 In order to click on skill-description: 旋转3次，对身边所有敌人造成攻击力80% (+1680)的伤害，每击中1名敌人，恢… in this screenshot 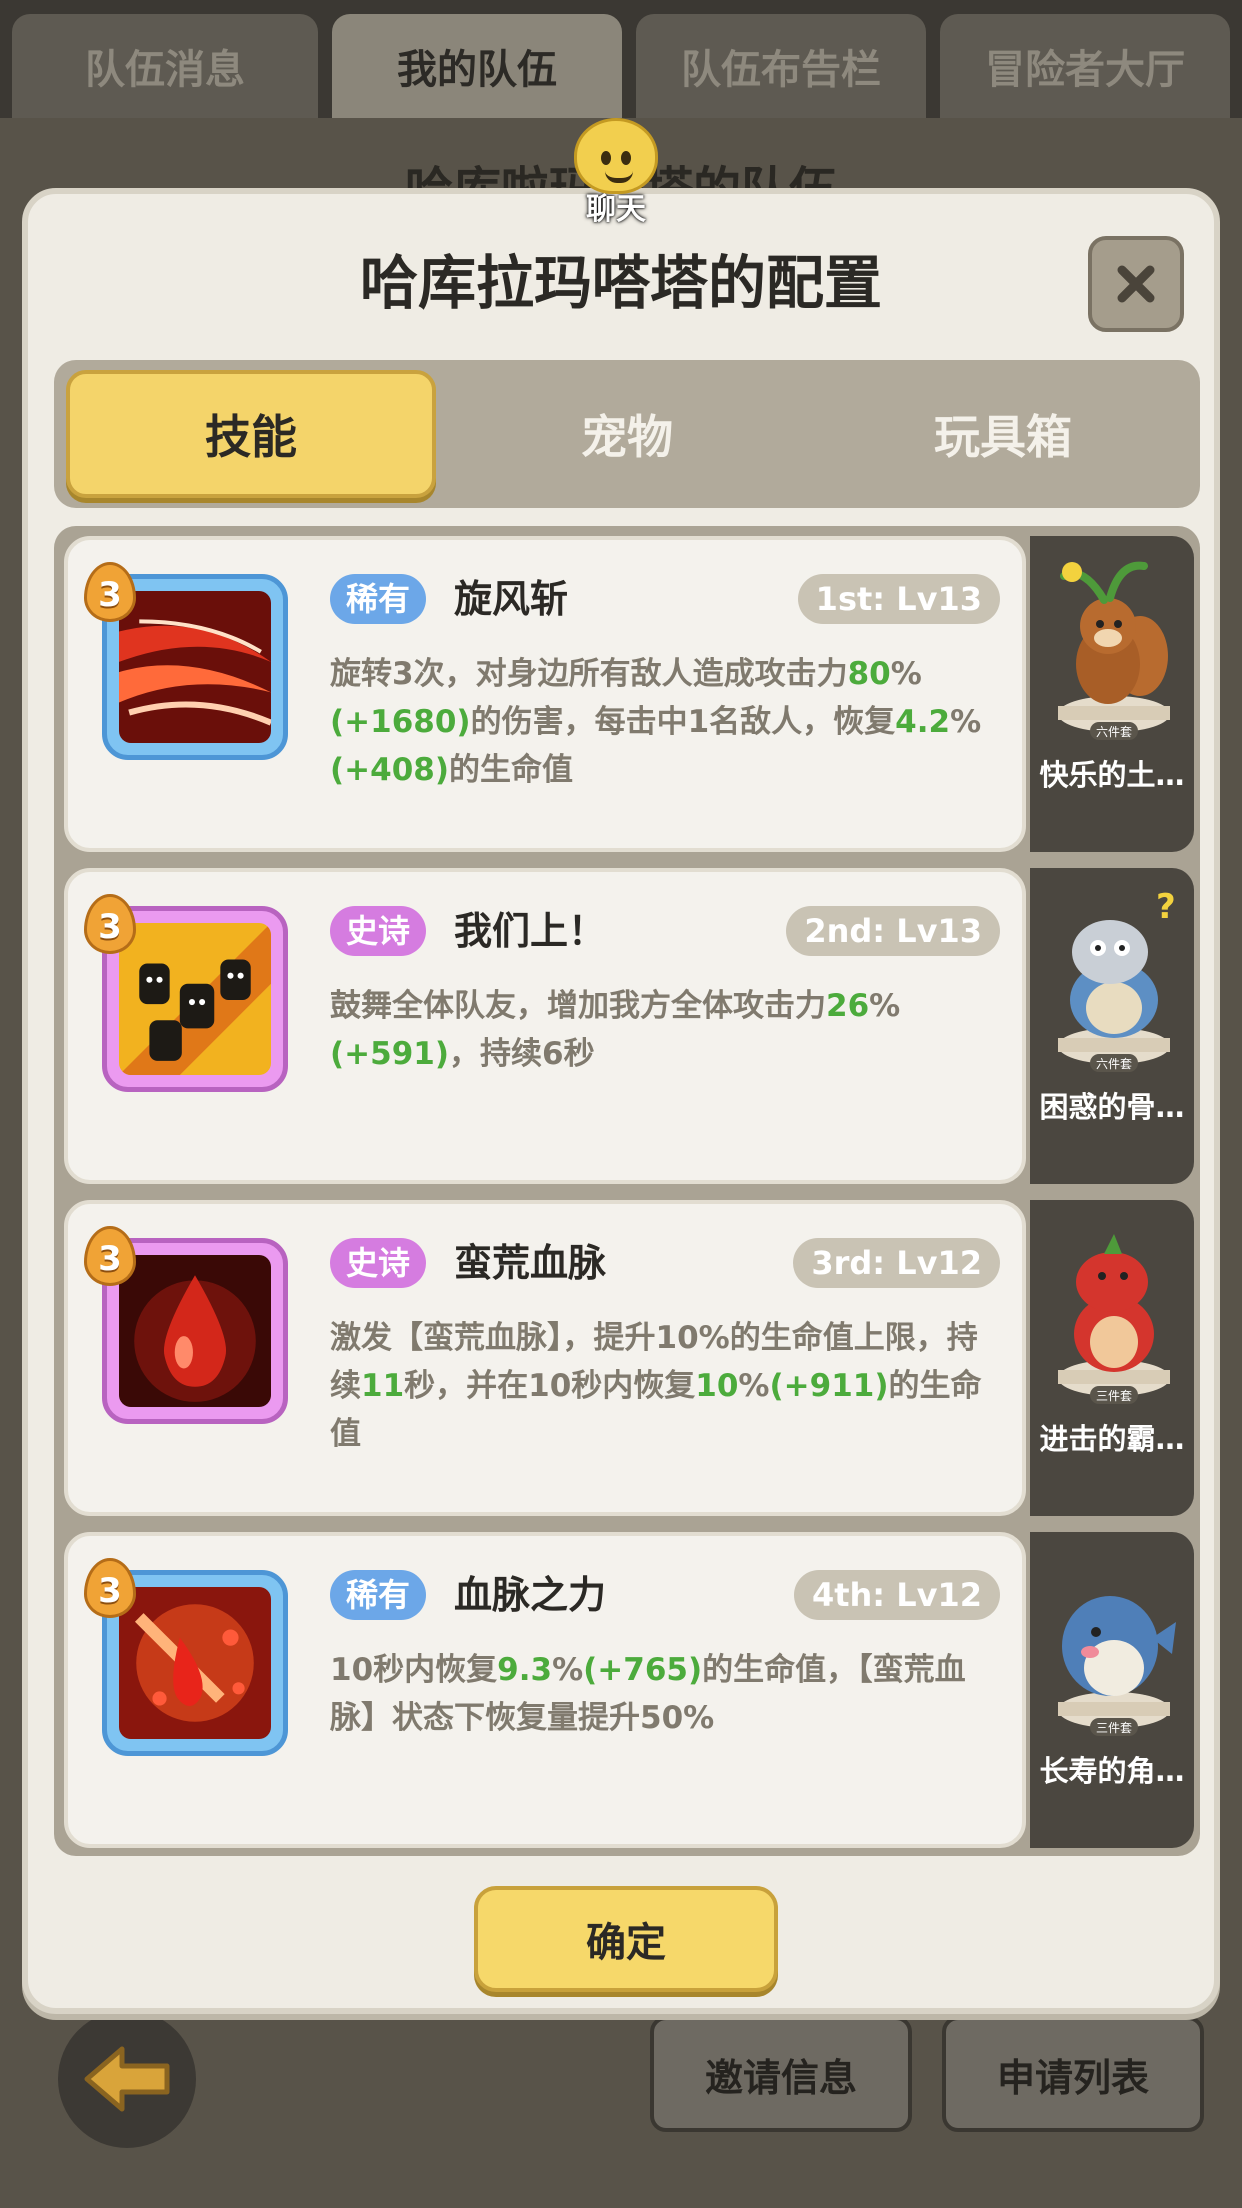, I will do `click(668, 722)`.